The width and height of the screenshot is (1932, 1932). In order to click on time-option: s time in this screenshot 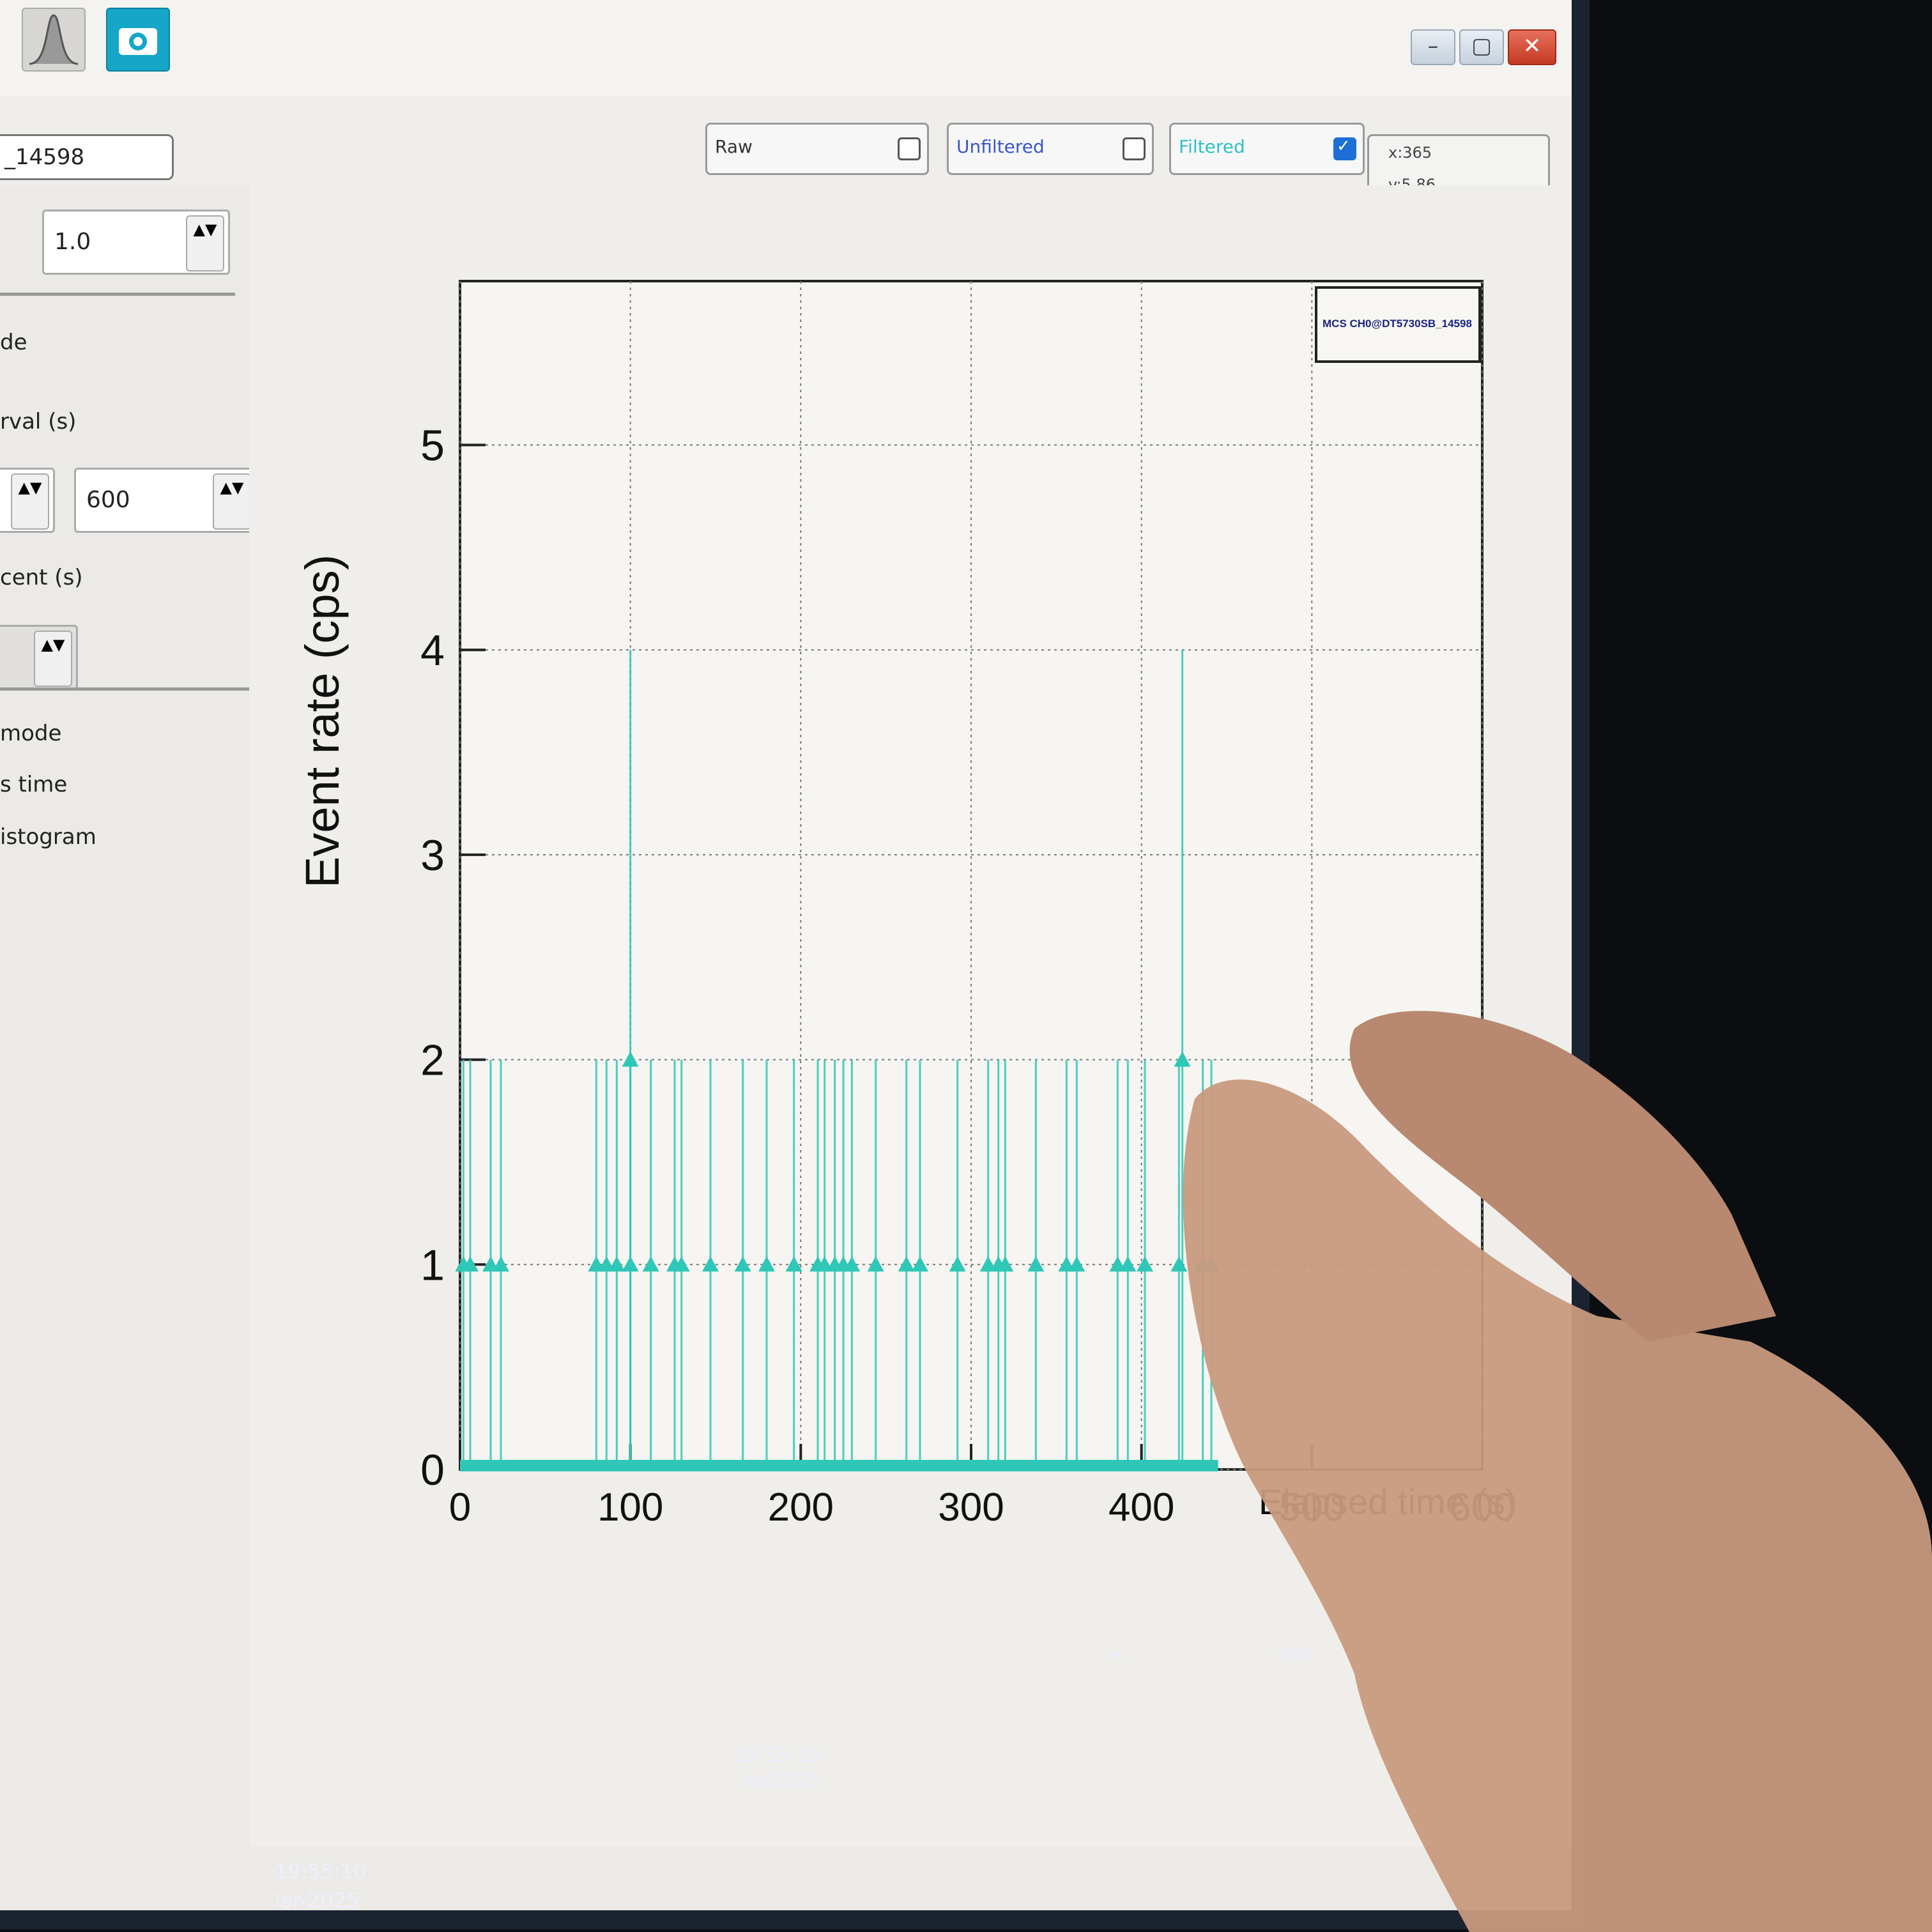, I will do `click(33, 784)`.